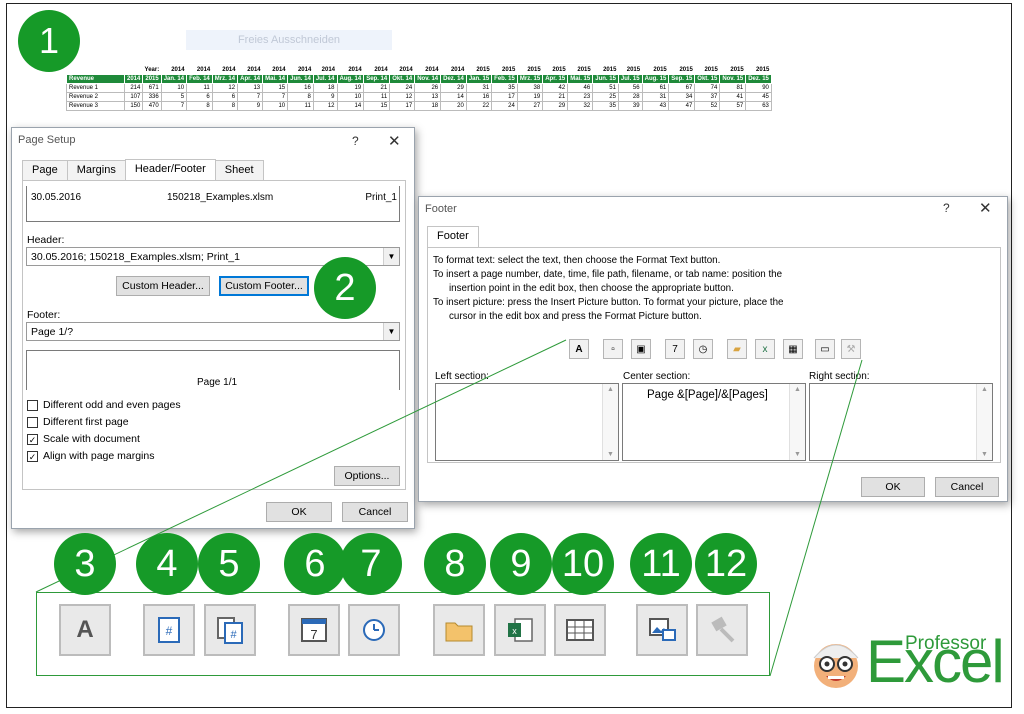  What do you see at coordinates (655, 88) in the screenshot?
I see `table-cell: 61` at bounding box center [655, 88].